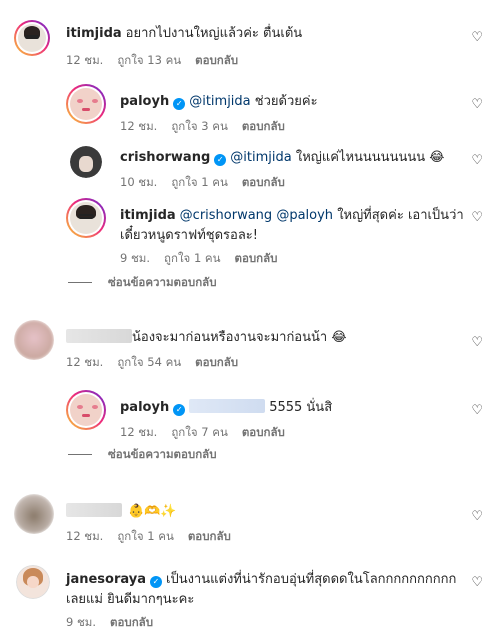 This screenshot has width=499, height=644. I want to click on username: crishorwang, so click(165, 157).